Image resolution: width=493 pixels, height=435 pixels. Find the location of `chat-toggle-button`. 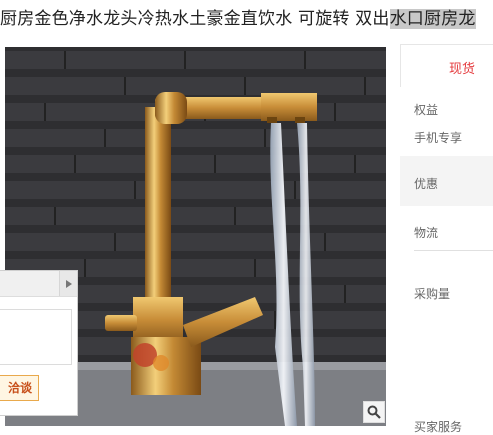

chat-toggle-button is located at coordinates (68, 283).